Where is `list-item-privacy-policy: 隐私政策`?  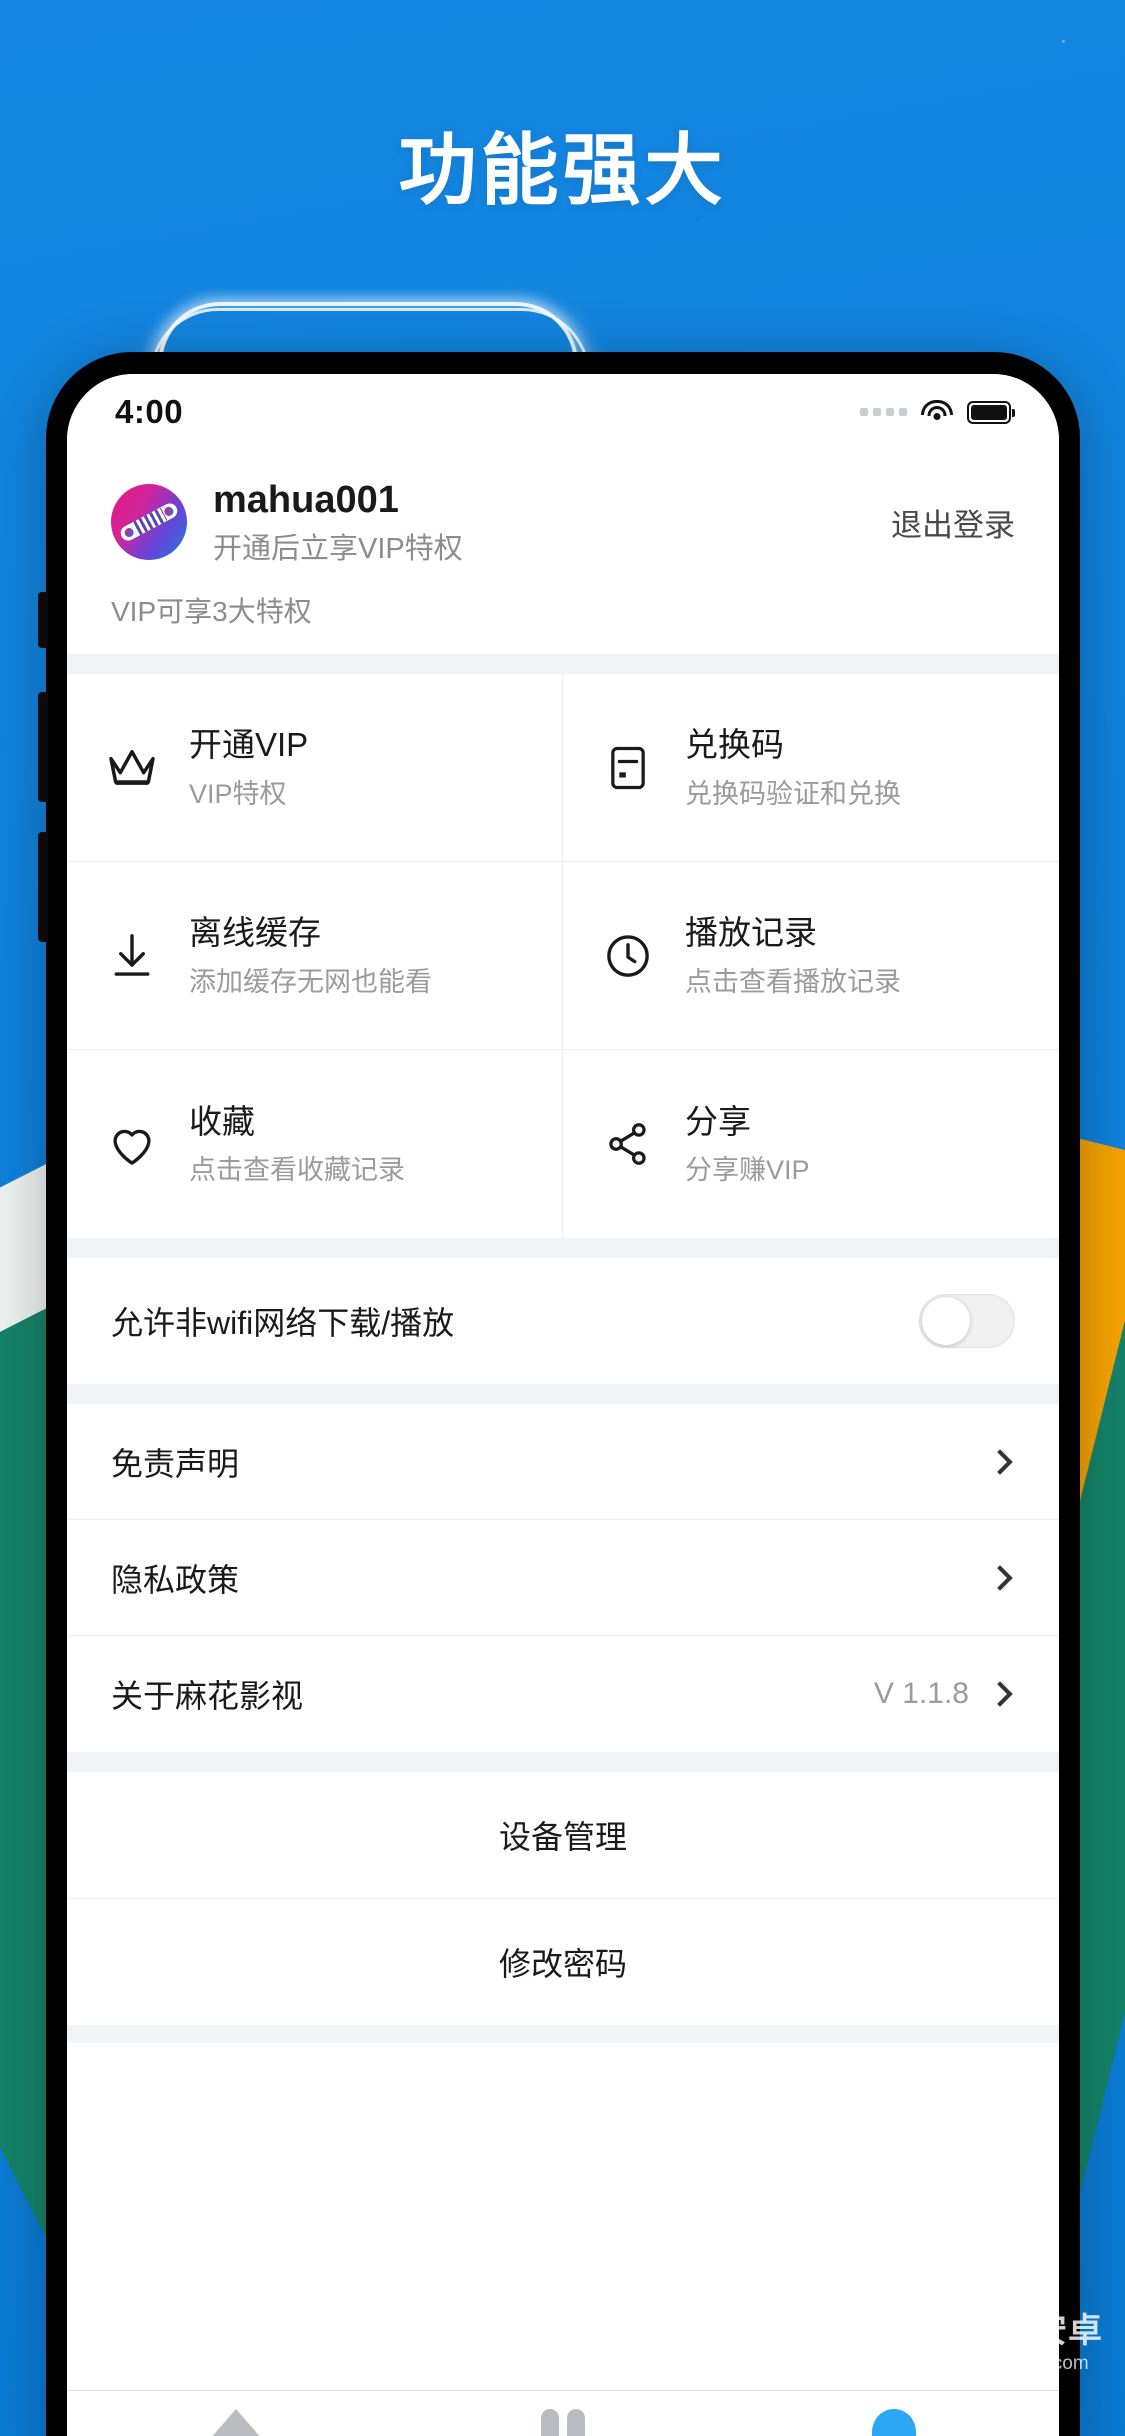 list-item-privacy-policy: 隐私政策 is located at coordinates (563, 1578).